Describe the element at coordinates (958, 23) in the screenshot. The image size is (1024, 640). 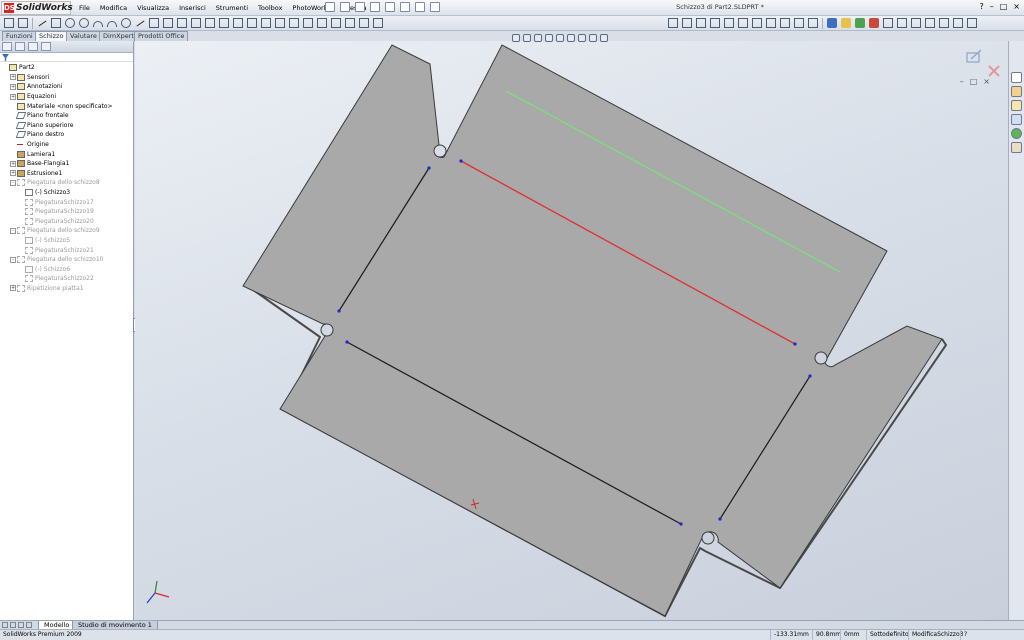
I see `check-icon` at that location.